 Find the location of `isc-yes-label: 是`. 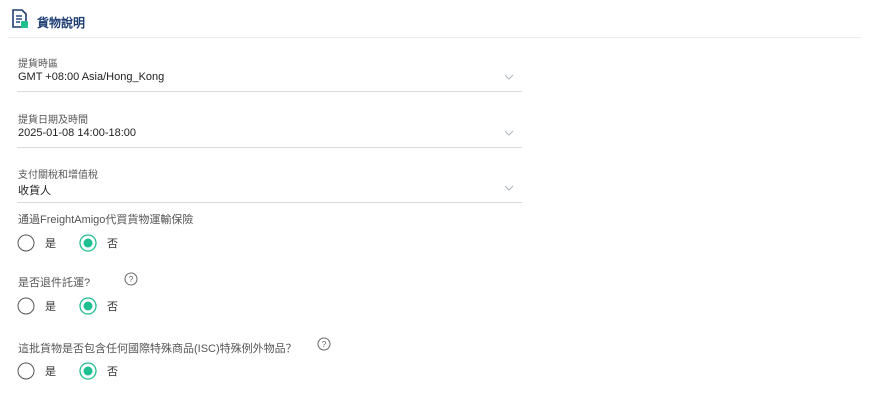

isc-yes-label: 是 is located at coordinates (50, 372).